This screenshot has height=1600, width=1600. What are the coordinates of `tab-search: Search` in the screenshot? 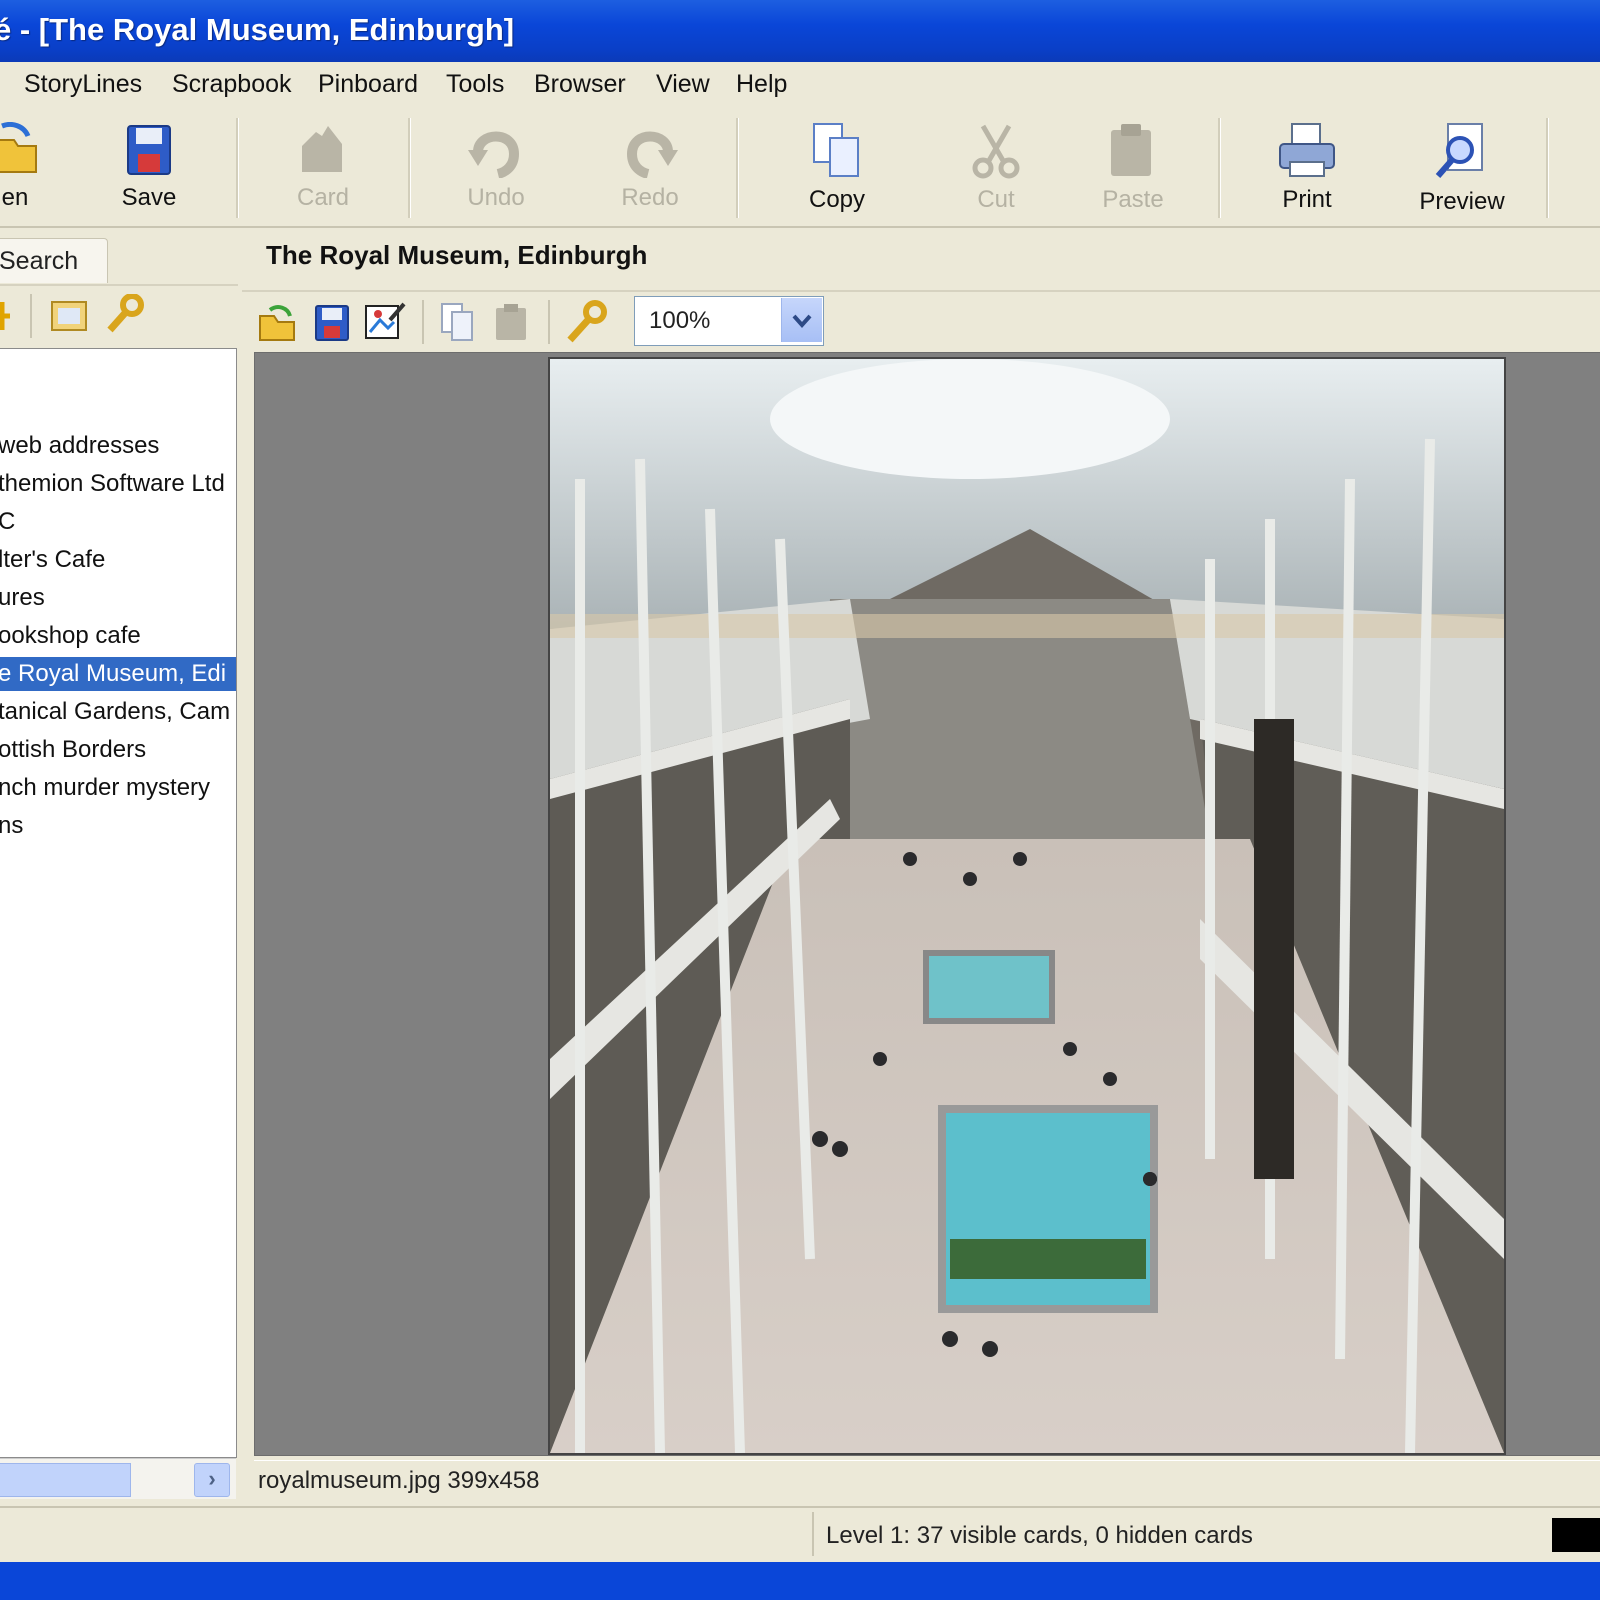 It's located at (54, 260).